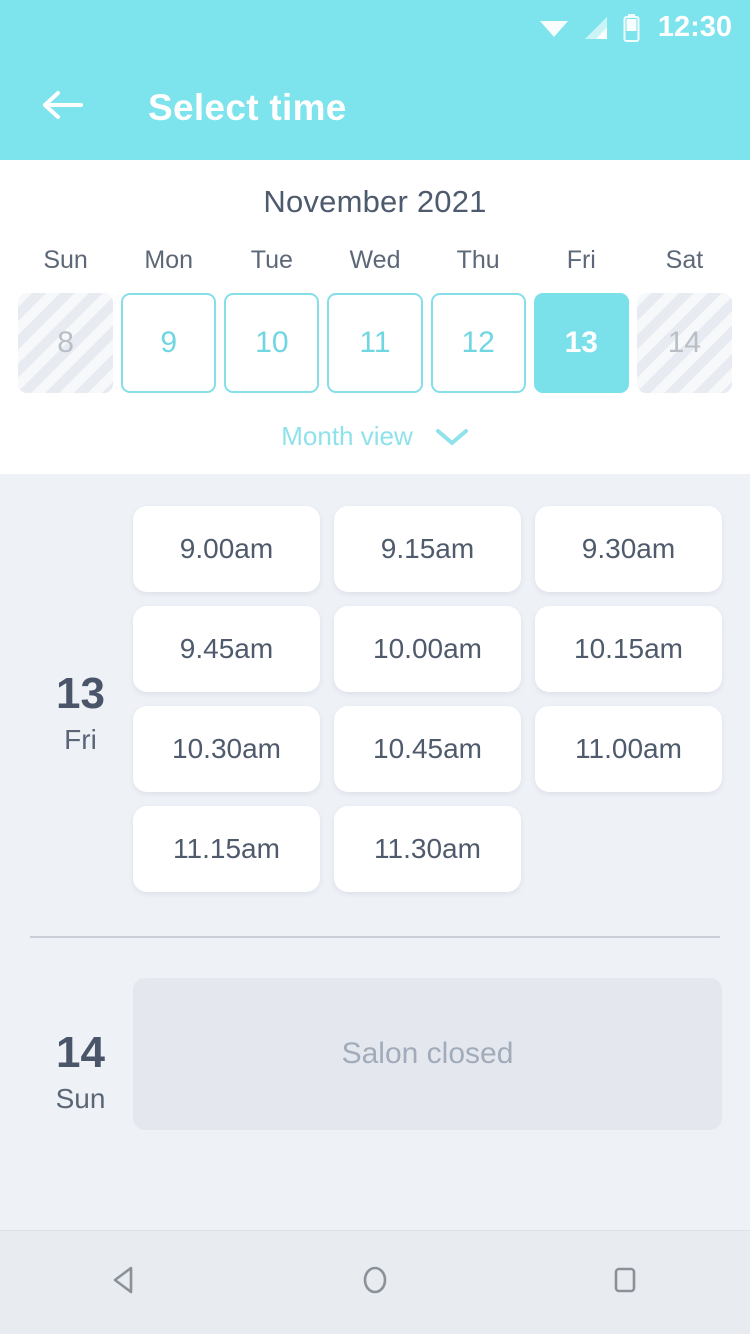  Describe the element at coordinates (427, 649) in the screenshot. I see `time-slot: 10.00am` at that location.